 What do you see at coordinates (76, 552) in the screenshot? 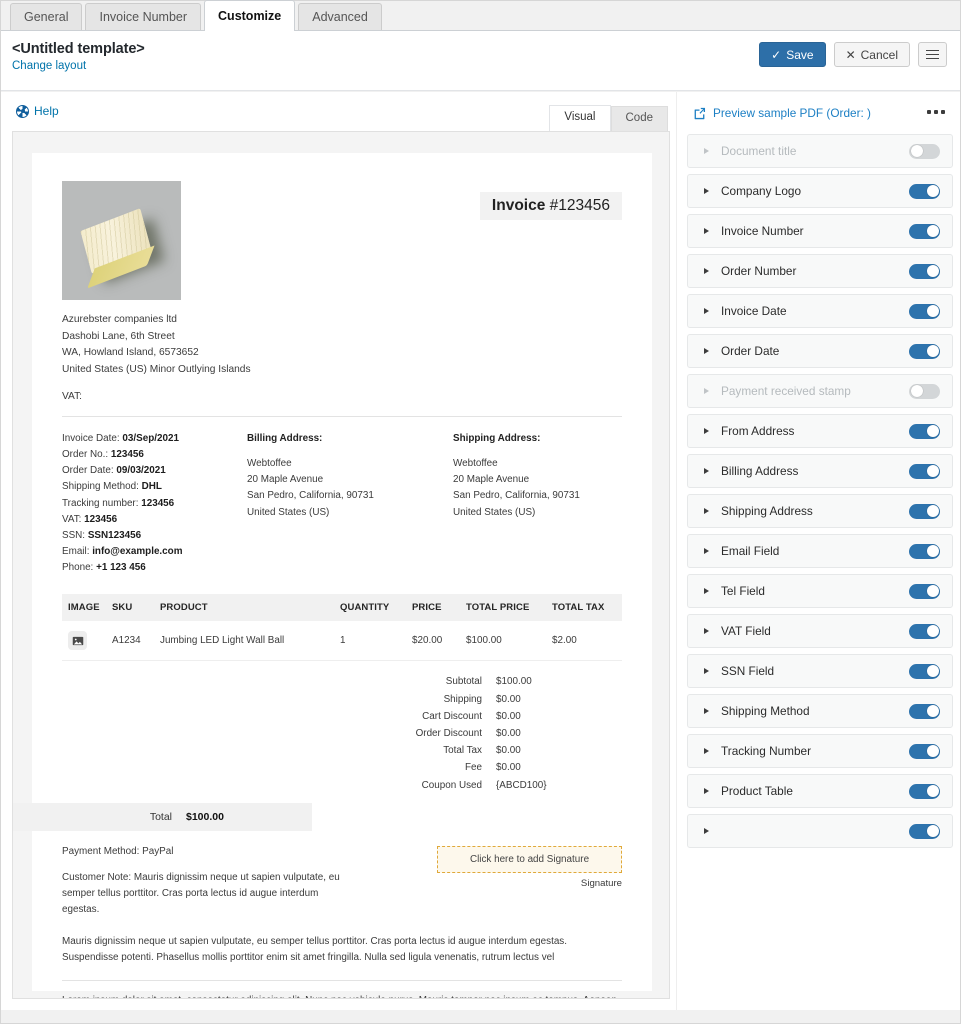
I see `meta-label: Email:` at bounding box center [76, 552].